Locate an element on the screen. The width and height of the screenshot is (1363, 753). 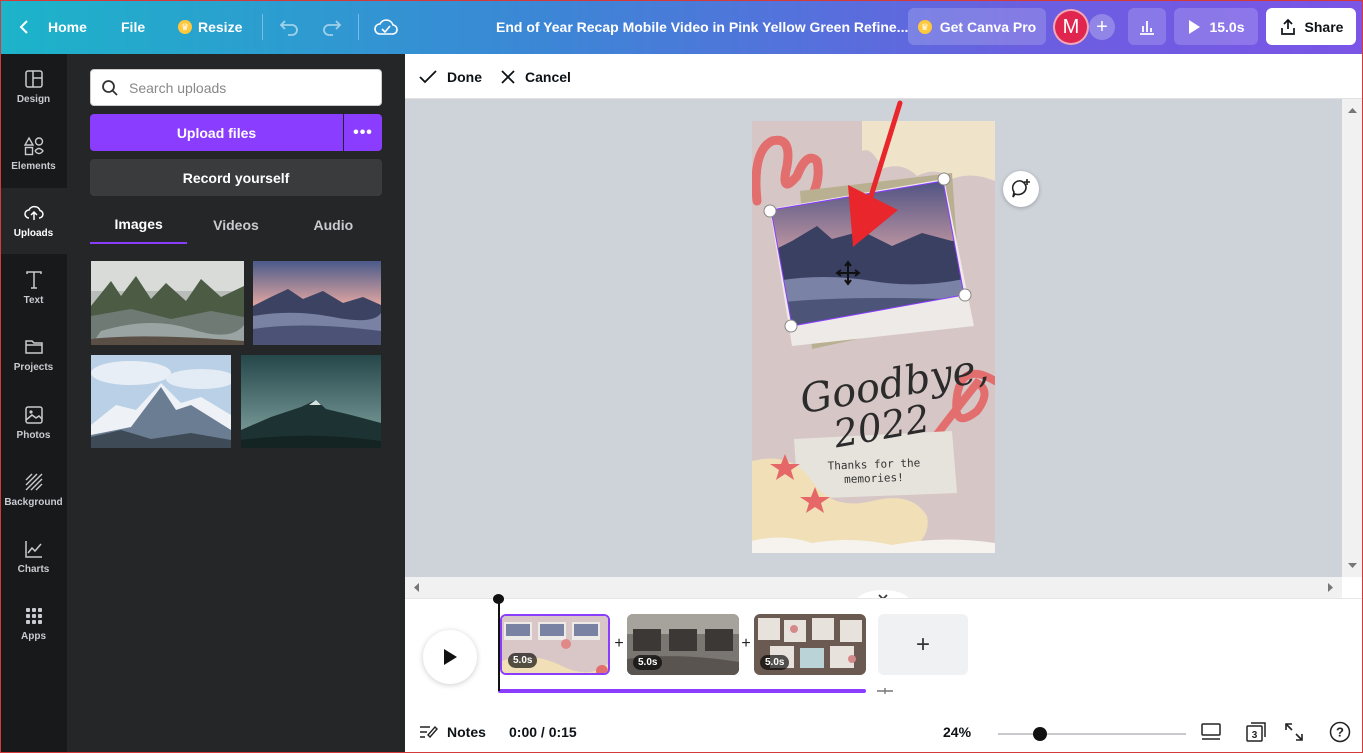
rail-item-design: Design is located at coordinates (33, 87).